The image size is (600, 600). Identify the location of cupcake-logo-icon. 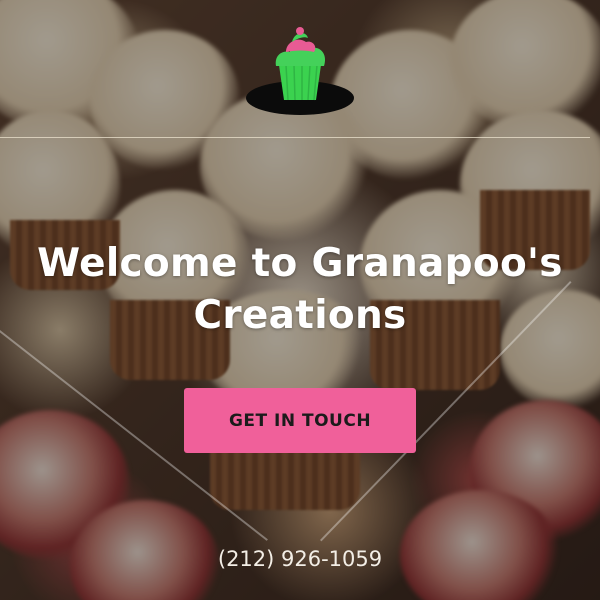
(300, 68).